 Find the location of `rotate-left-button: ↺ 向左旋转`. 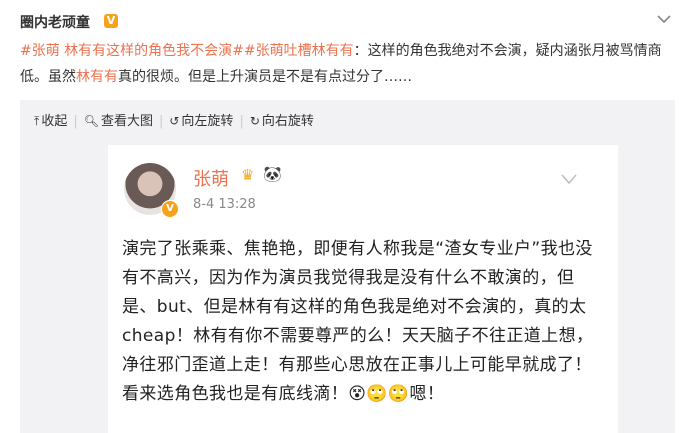

rotate-left-button: ↺ 向左旋转 is located at coordinates (201, 119).